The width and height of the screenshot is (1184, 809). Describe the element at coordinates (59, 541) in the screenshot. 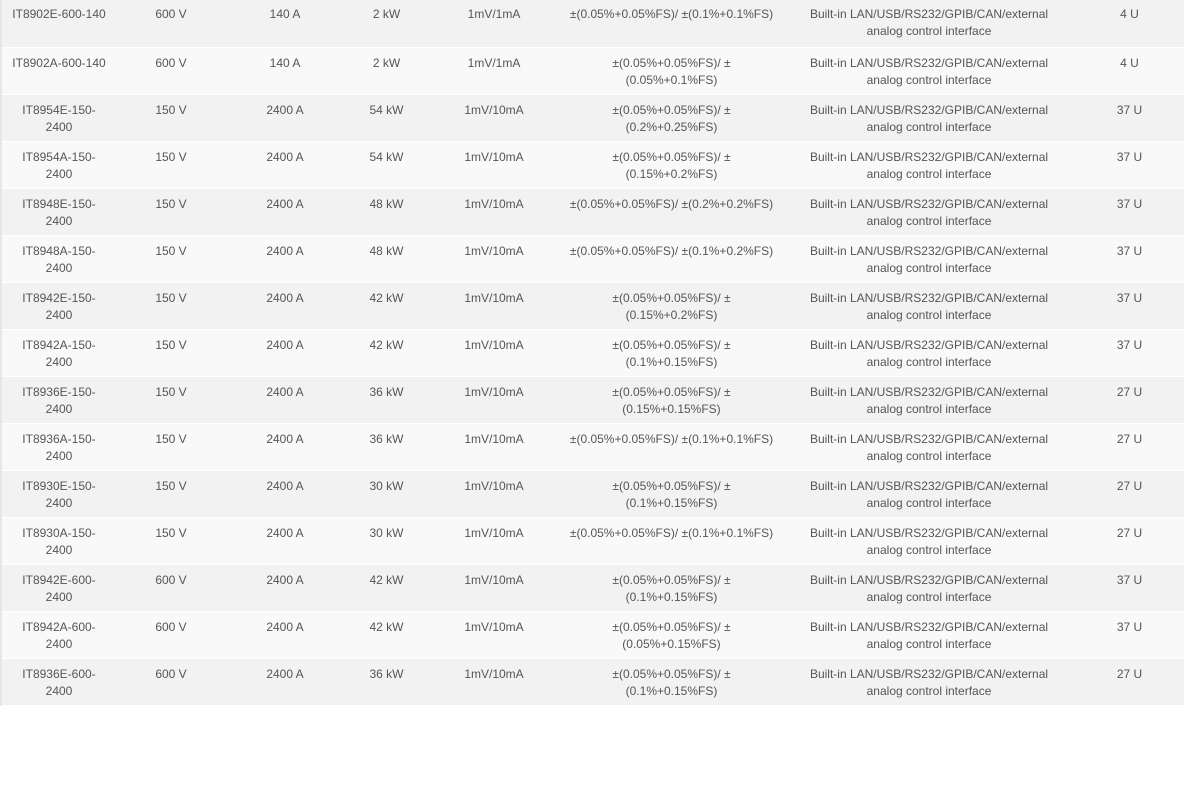

I see `model-name: IT8930A-150-2400` at that location.